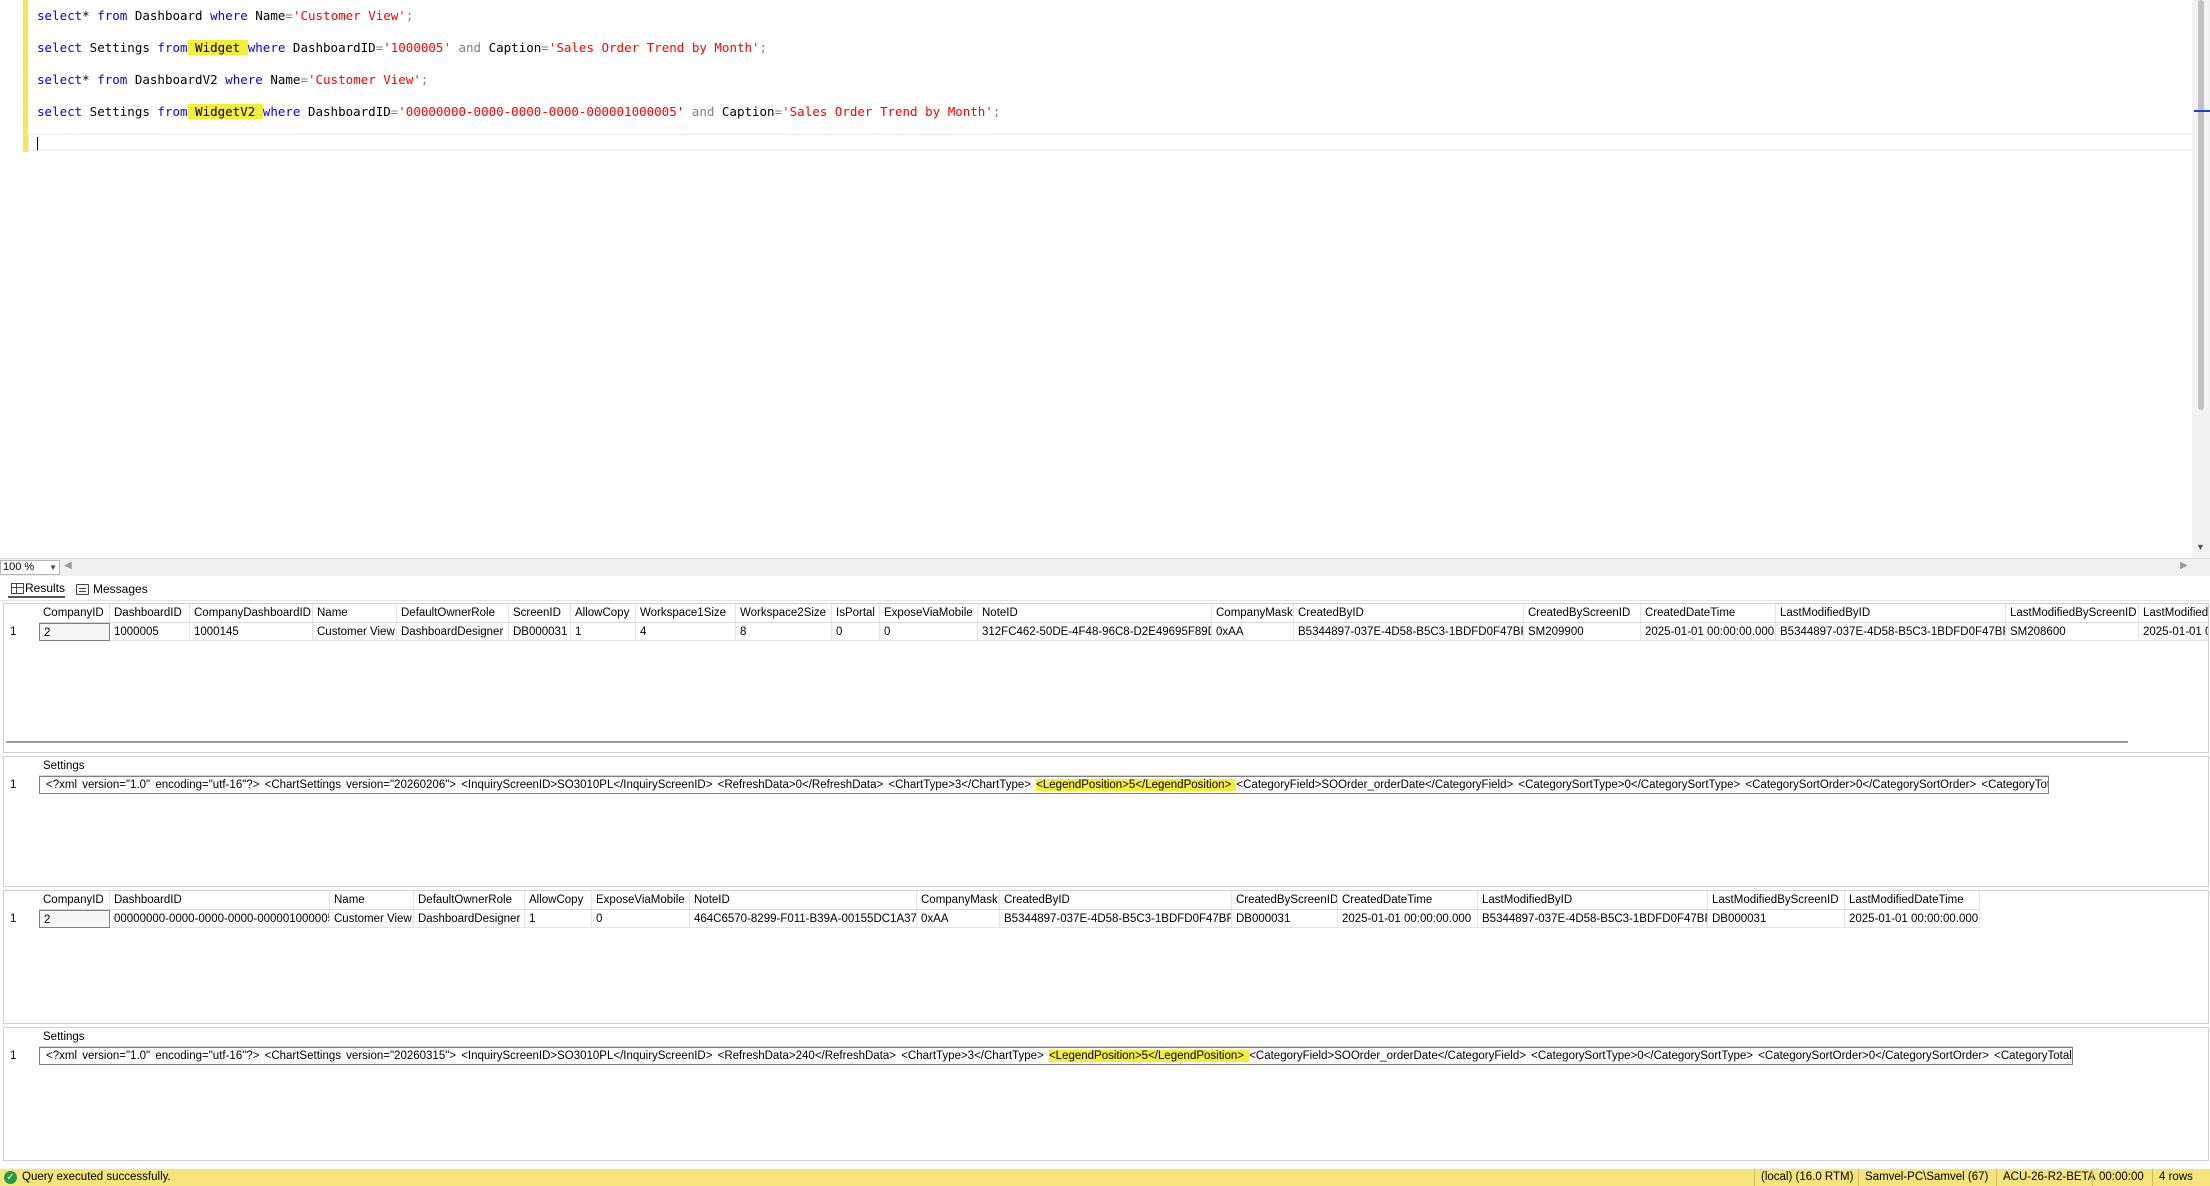 This screenshot has height=1186, width=2210. What do you see at coordinates (2173, 632) in the screenshot?
I see `table-cell: 2025-01-01 0` at bounding box center [2173, 632].